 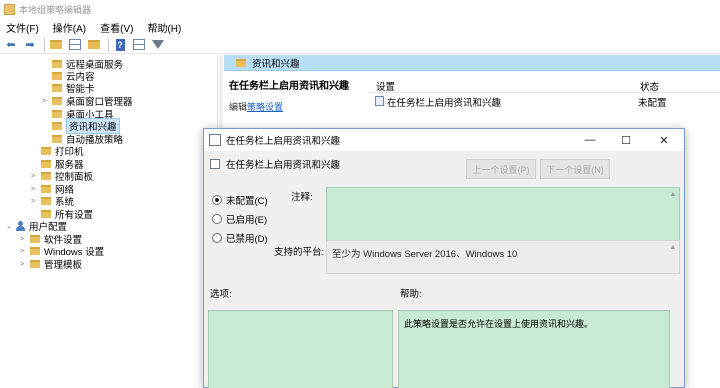 What do you see at coordinates (81, 126) in the screenshot?
I see `tree-item-news-interests: 资讯和兴趣` at bounding box center [81, 126].